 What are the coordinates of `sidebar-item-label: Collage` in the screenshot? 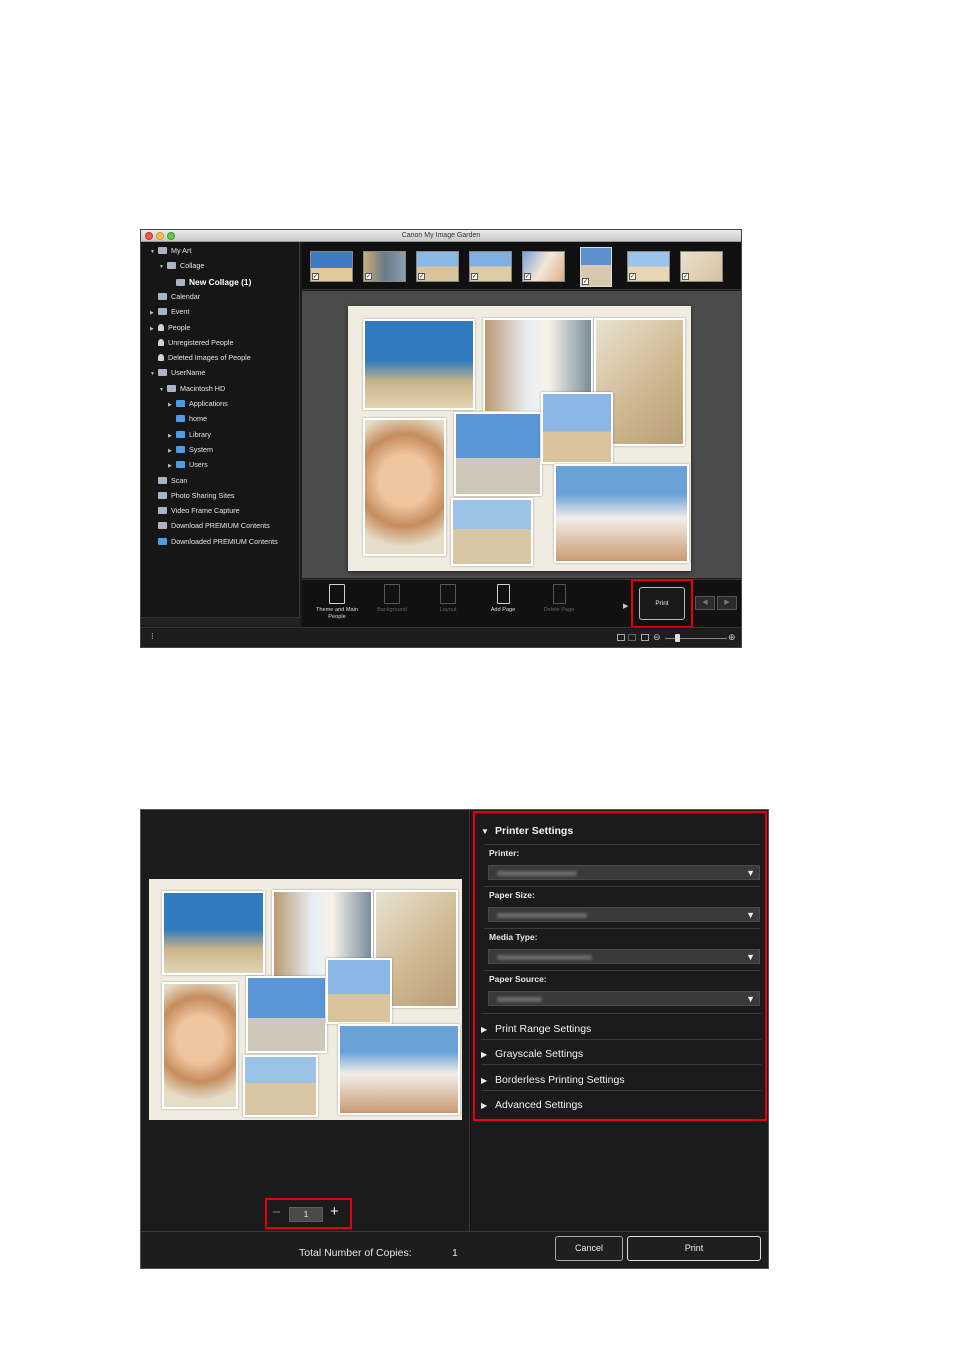 It's located at (192, 266).